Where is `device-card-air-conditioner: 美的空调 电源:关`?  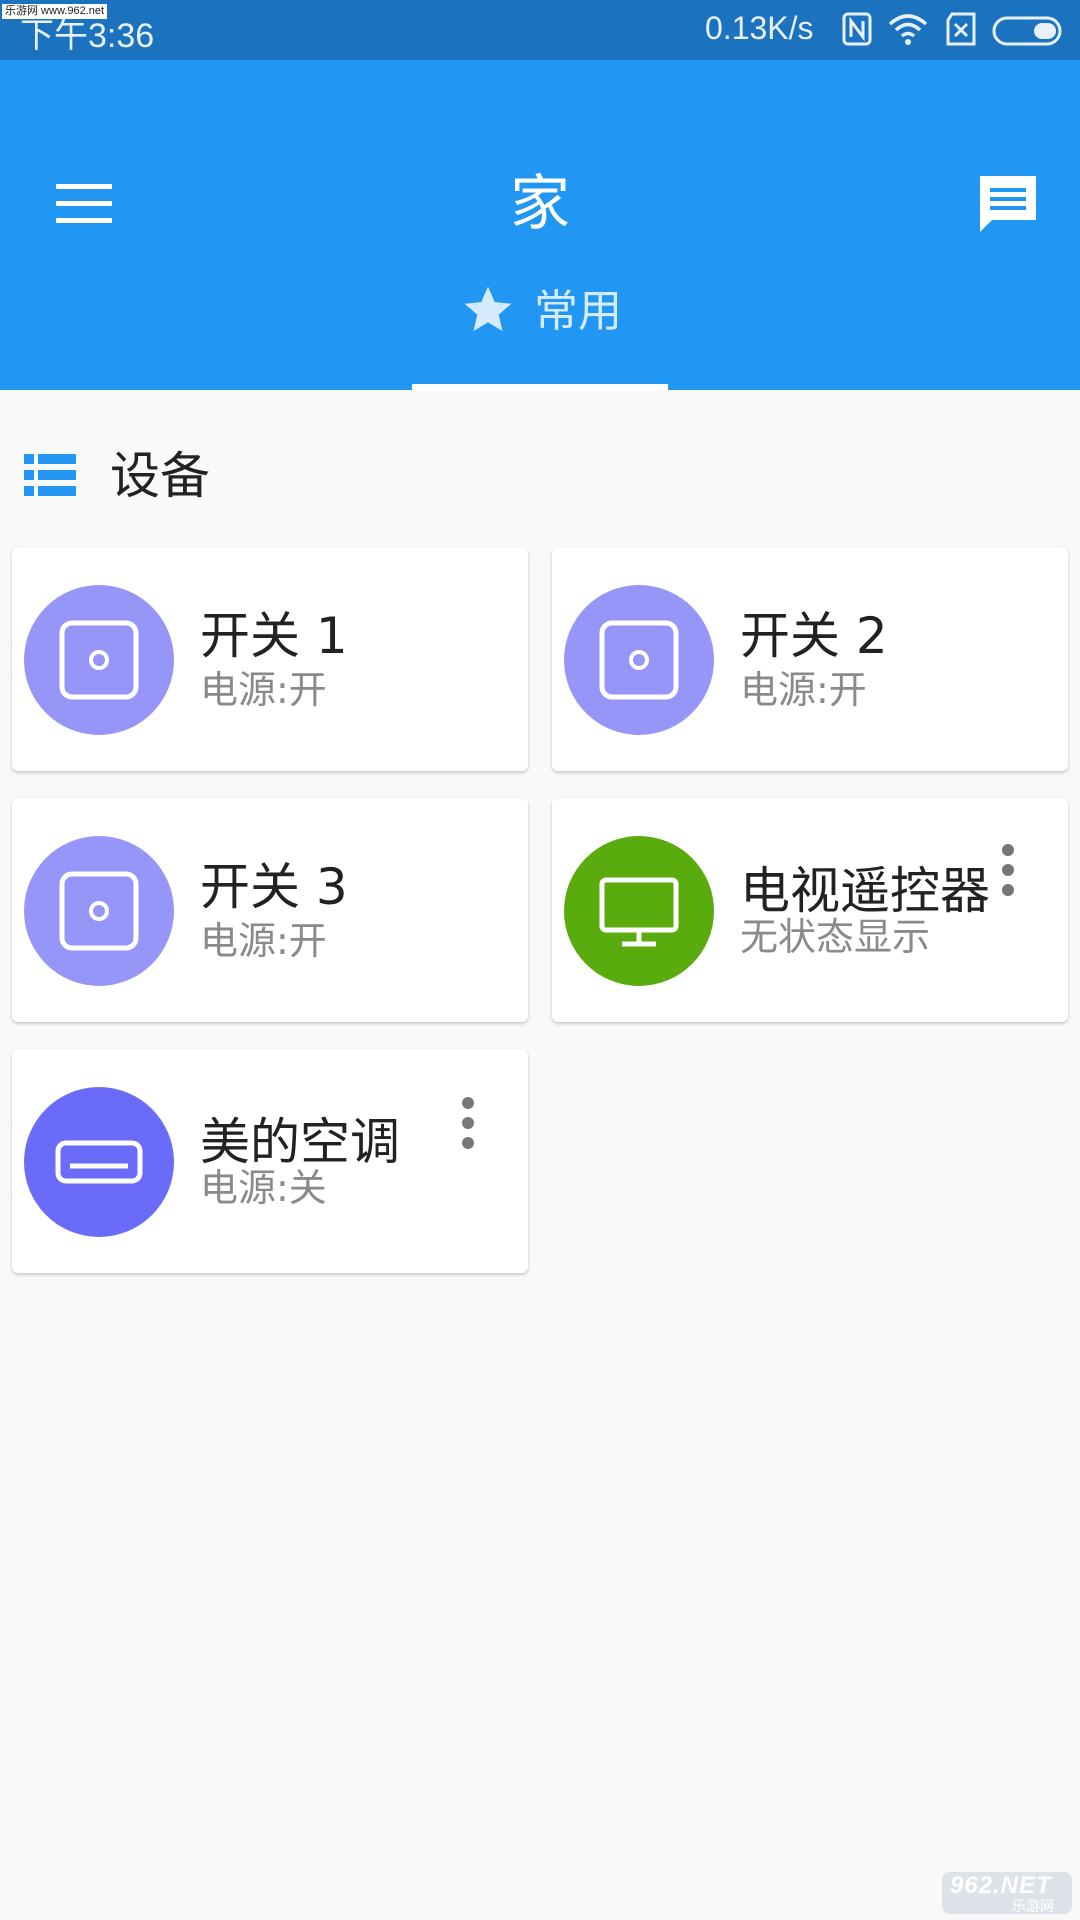 device-card-air-conditioner: 美的空调 电源:关 is located at coordinates (270, 1161).